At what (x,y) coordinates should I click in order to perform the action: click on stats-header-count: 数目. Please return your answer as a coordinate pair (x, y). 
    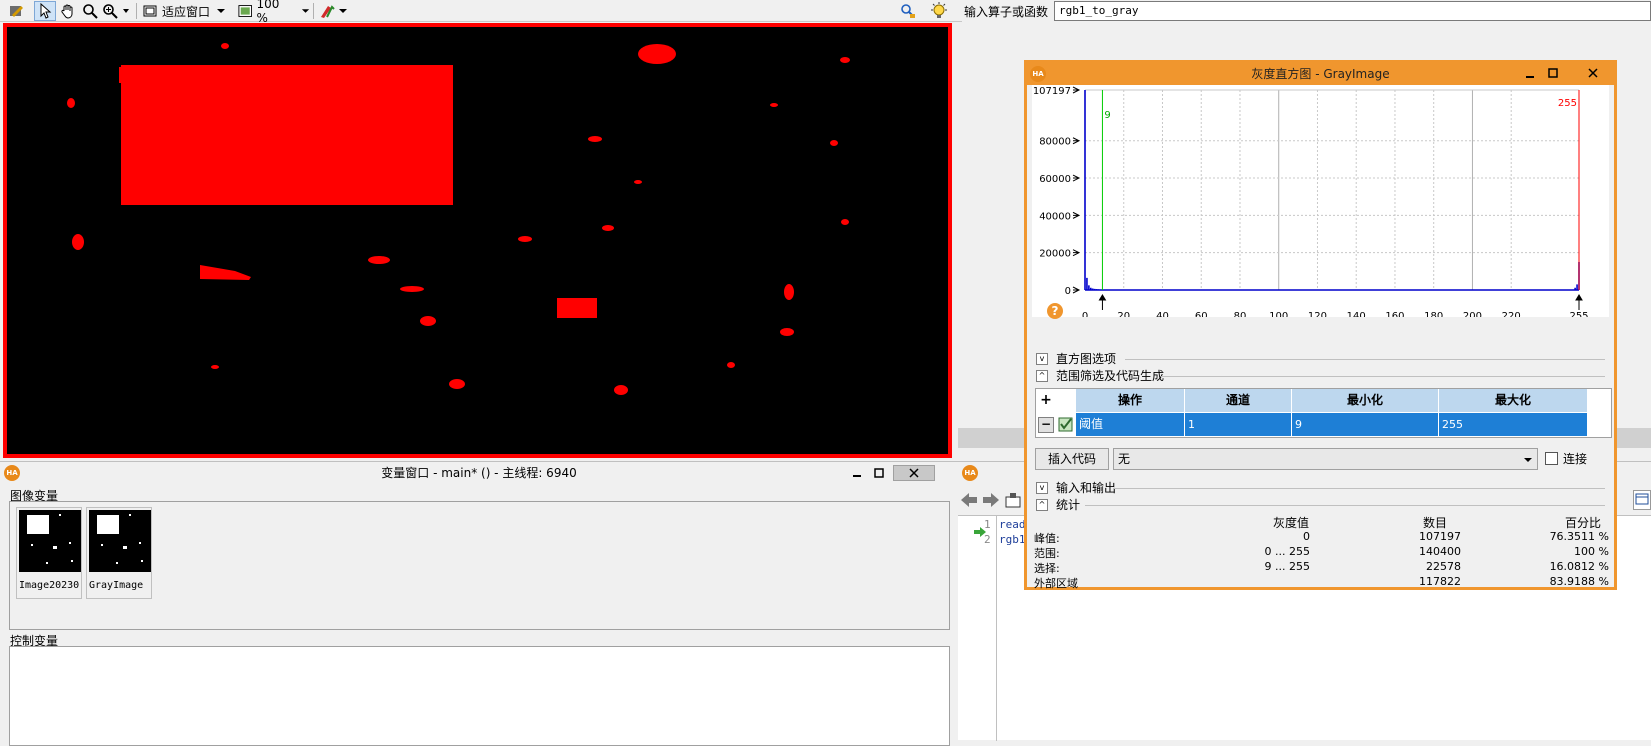
    Looking at the image, I should click on (1435, 523).